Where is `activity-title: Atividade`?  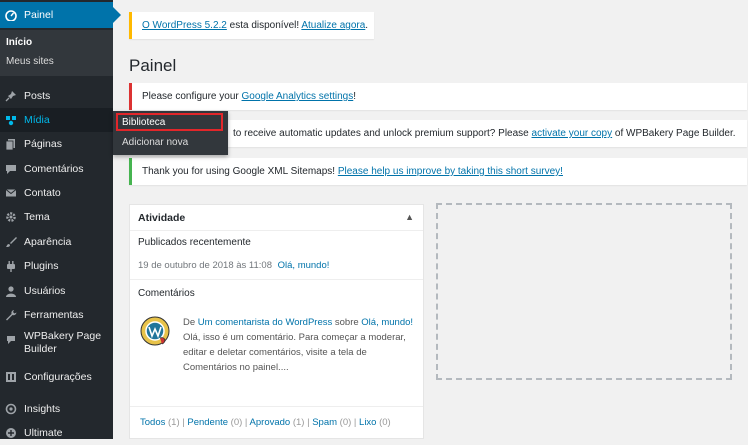 activity-title: Atividade is located at coordinates (162, 218).